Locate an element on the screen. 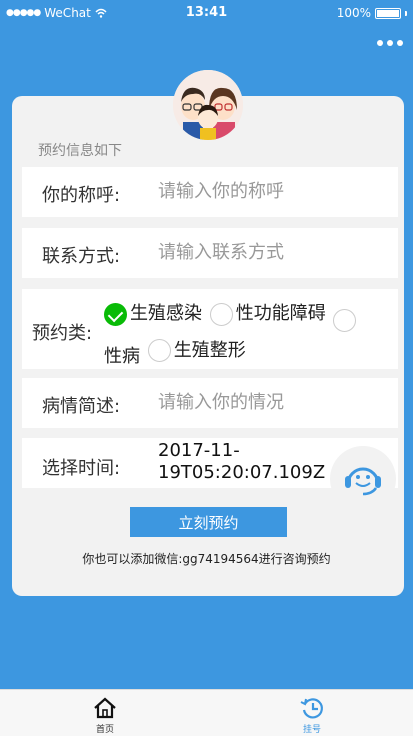  contact-row: 联系方式: is located at coordinates (210, 253).